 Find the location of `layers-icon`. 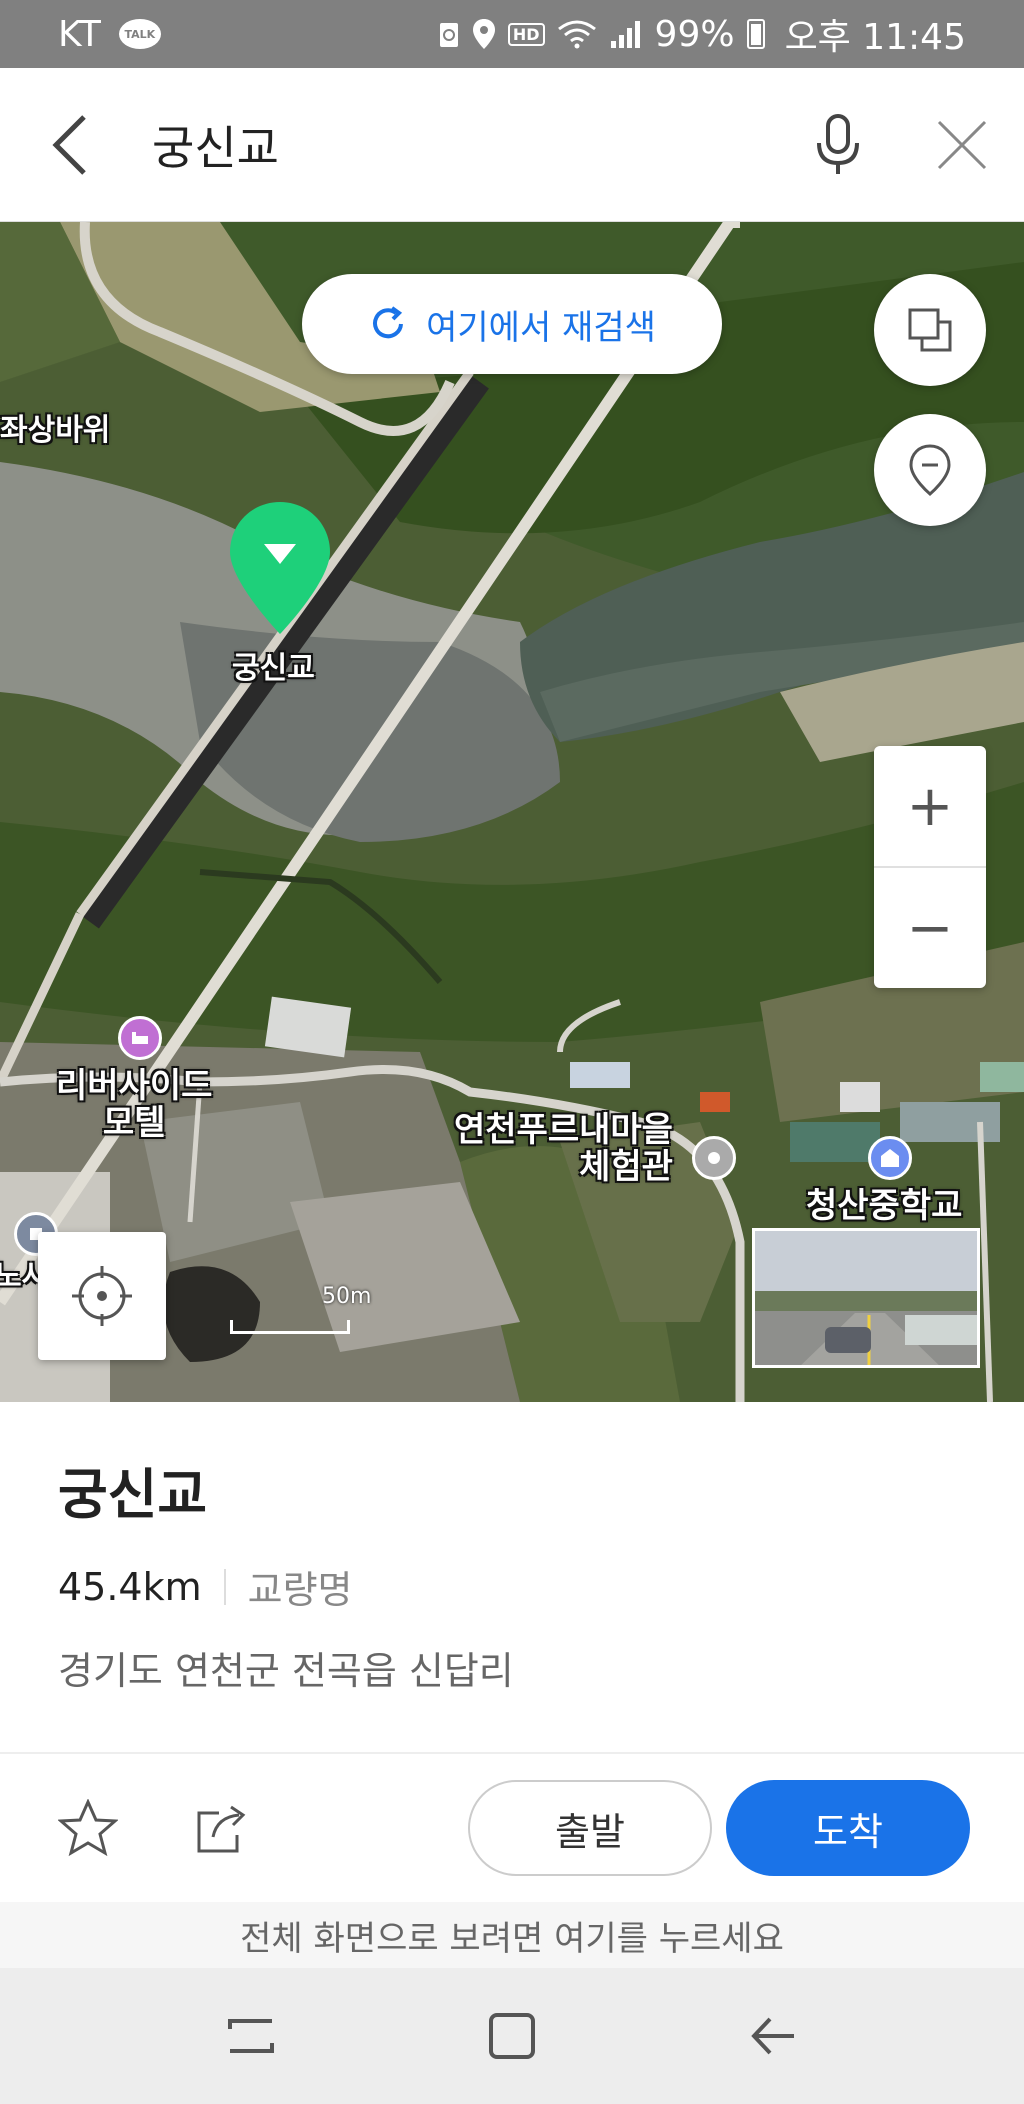

layers-icon is located at coordinates (930, 330).